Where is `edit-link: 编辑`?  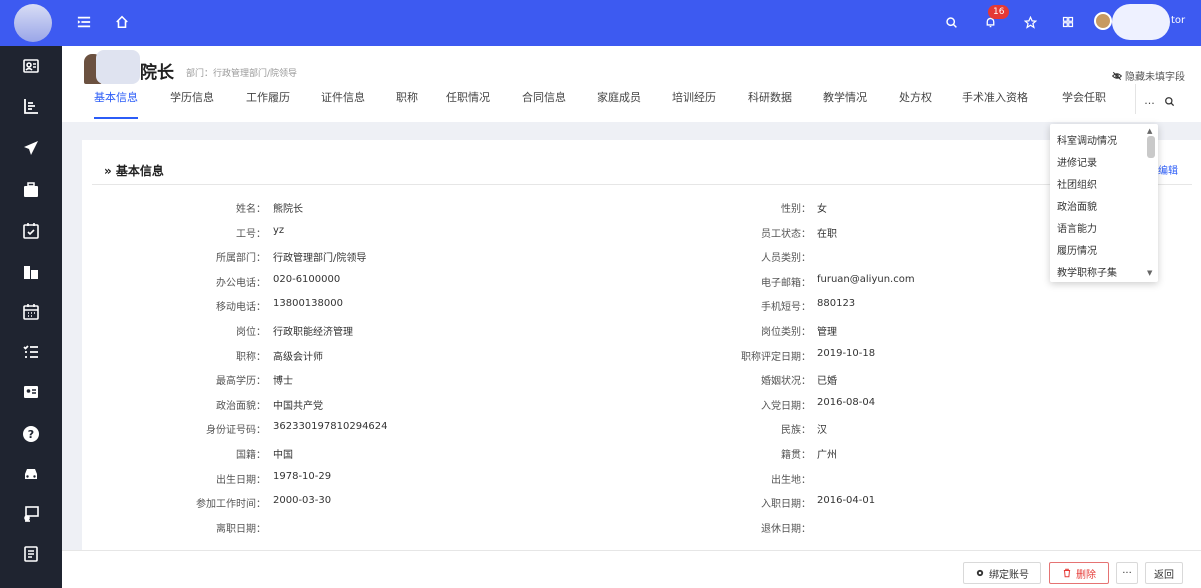 edit-link: 编辑 is located at coordinates (1168, 169).